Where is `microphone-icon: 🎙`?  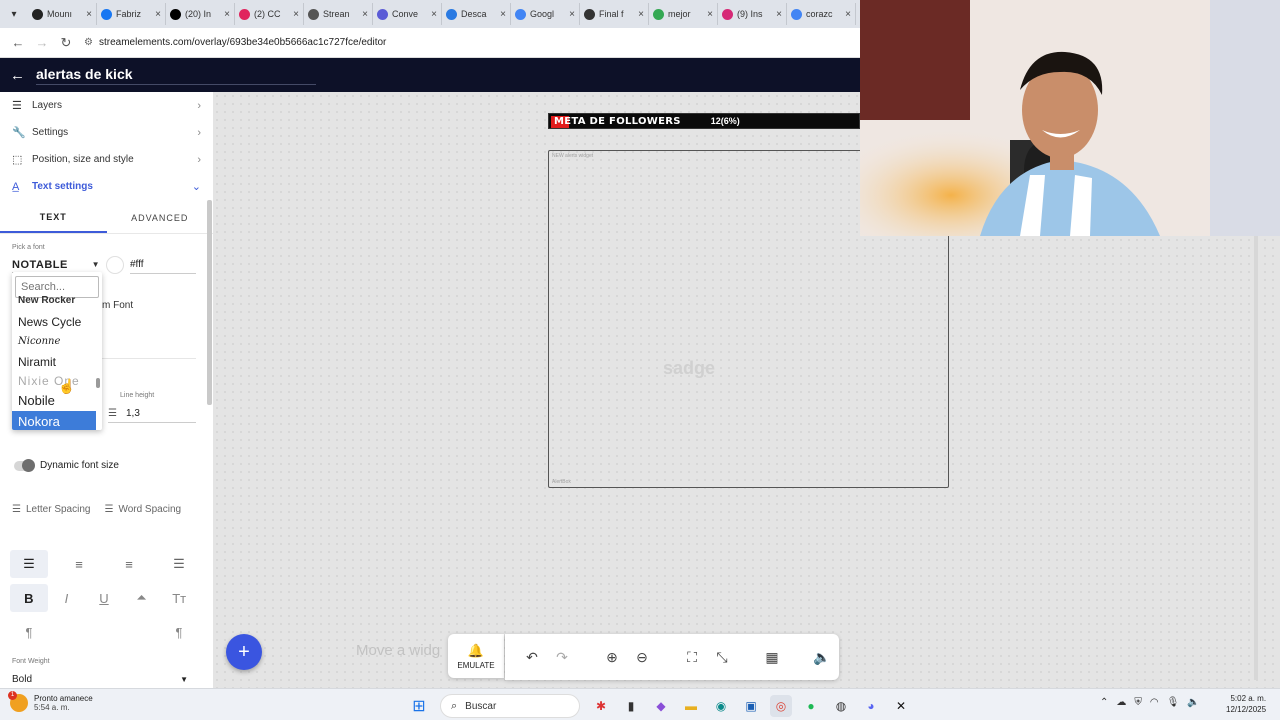
microphone-icon: 🎙 is located at coordinates (1173, 702).